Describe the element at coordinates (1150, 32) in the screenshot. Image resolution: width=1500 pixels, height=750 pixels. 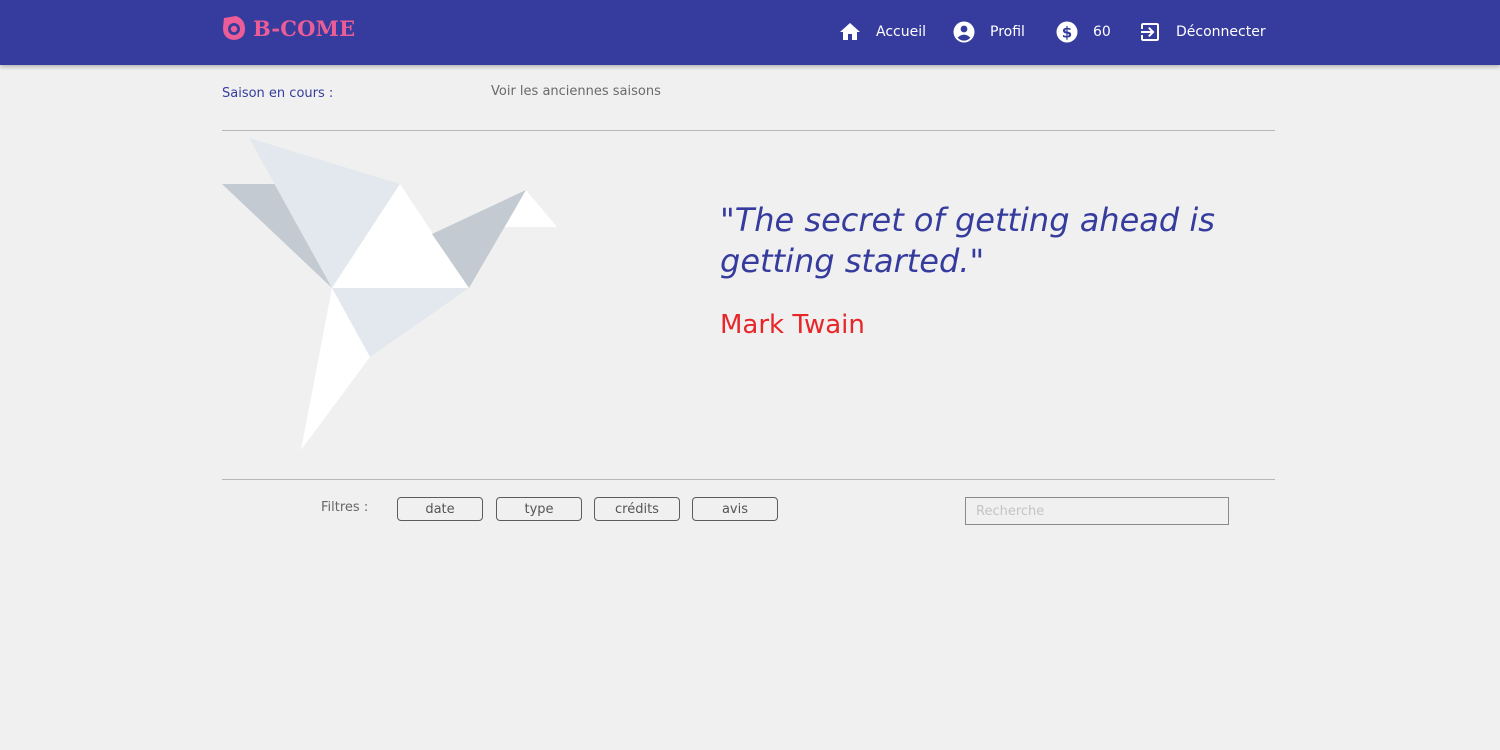
I see `logout-icon` at that location.